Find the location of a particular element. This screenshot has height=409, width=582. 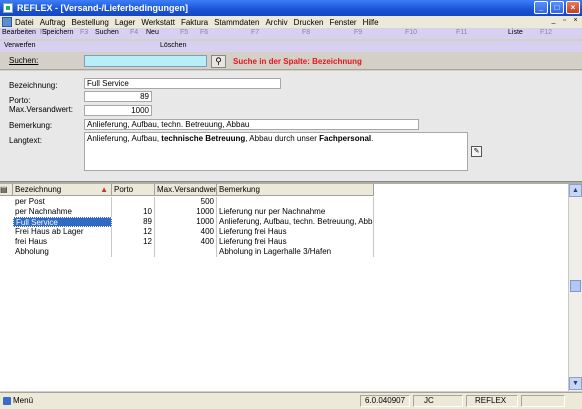

porto-field: 89 is located at coordinates (118, 96).